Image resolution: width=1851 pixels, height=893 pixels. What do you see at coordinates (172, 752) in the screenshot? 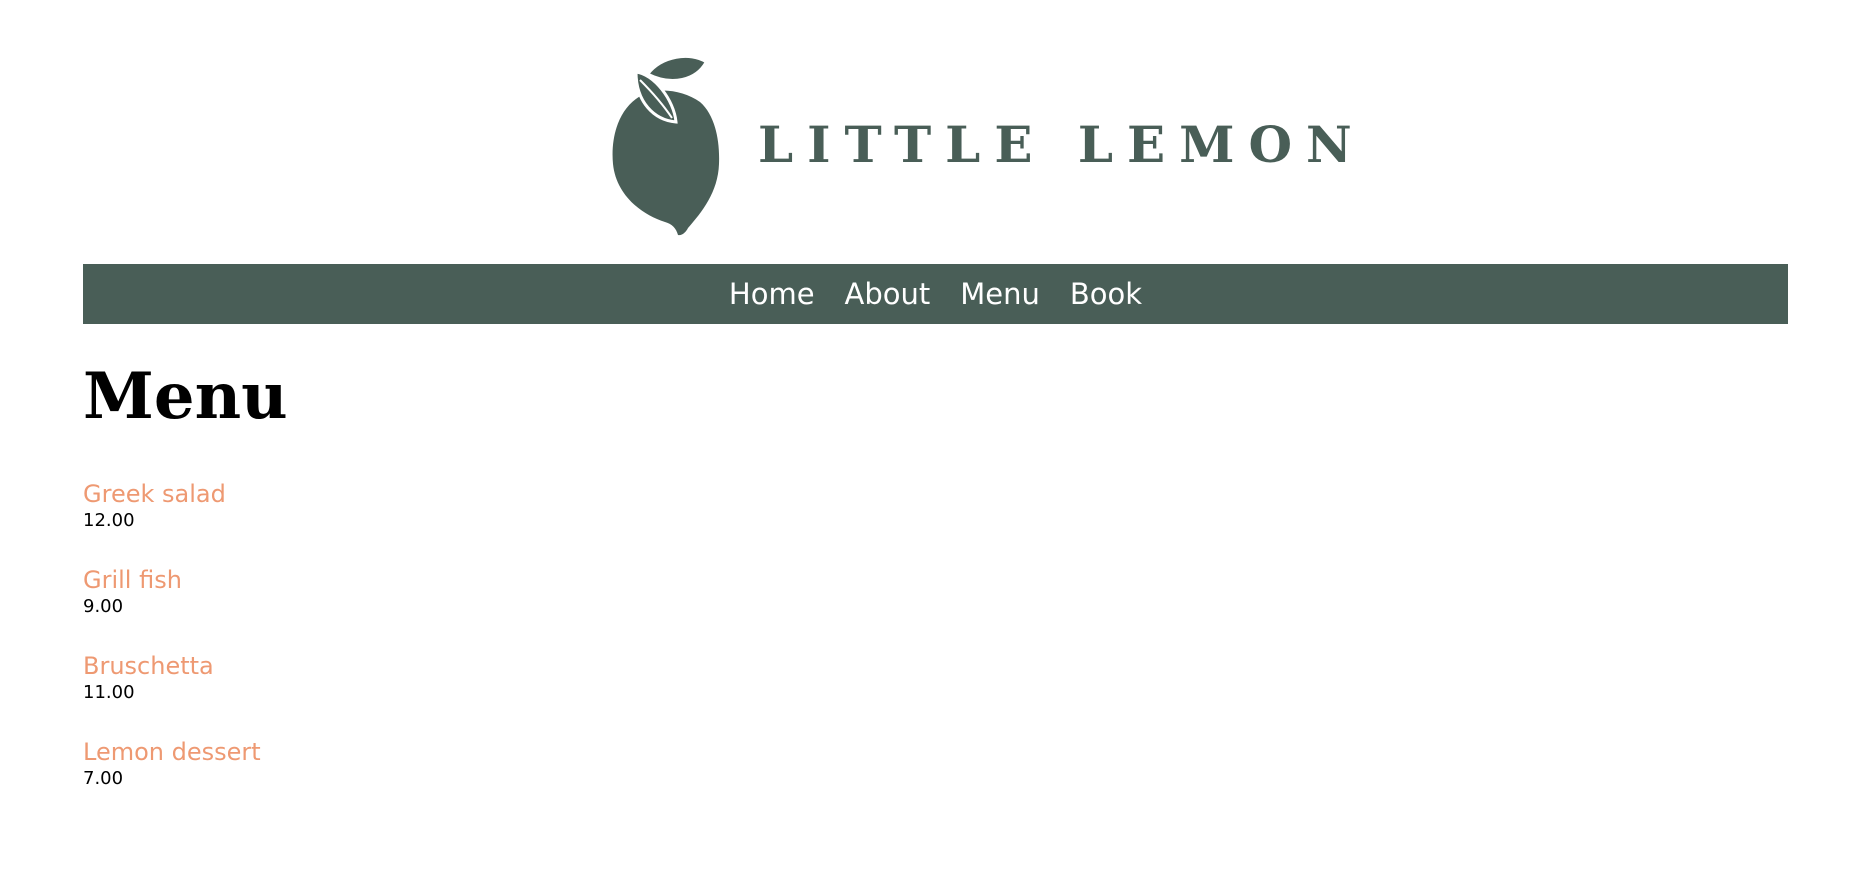
I see `menu-item-name: Lemon dessert` at bounding box center [172, 752].